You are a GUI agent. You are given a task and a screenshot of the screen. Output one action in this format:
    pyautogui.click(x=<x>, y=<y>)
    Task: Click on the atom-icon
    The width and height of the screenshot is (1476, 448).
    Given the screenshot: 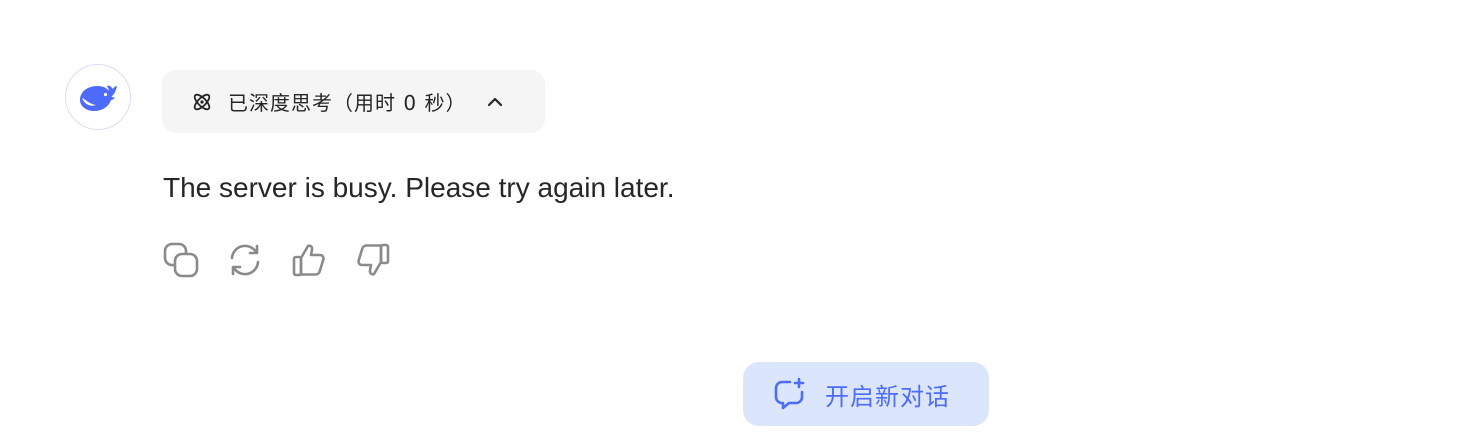 What is the action you would take?
    pyautogui.click(x=202, y=102)
    